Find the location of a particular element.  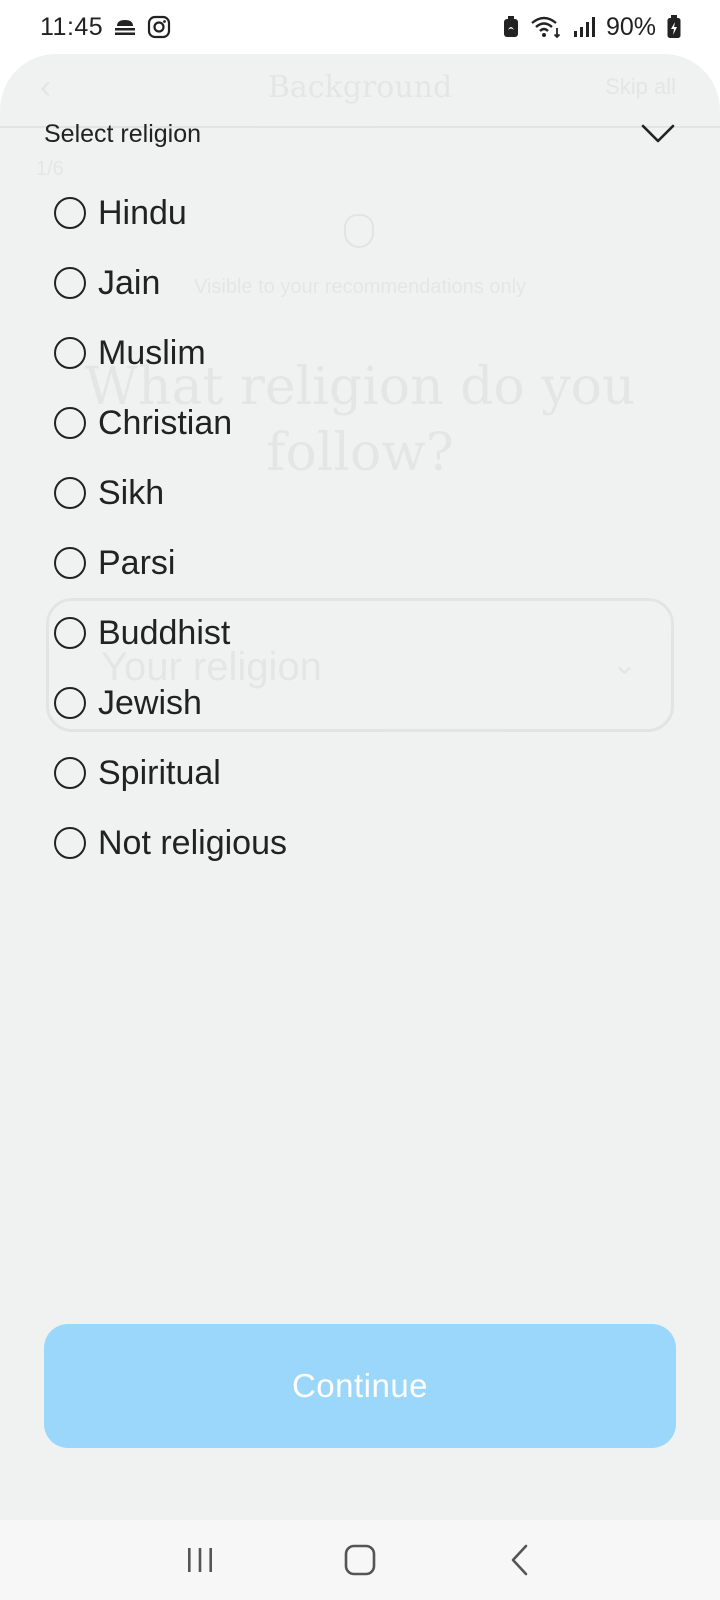

status-time: 11:45 is located at coordinates (72, 26).